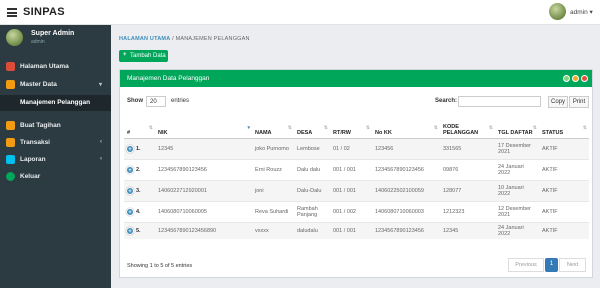  I want to click on sidebar-item-transaksi: Transaksi ‹, so click(55, 143).